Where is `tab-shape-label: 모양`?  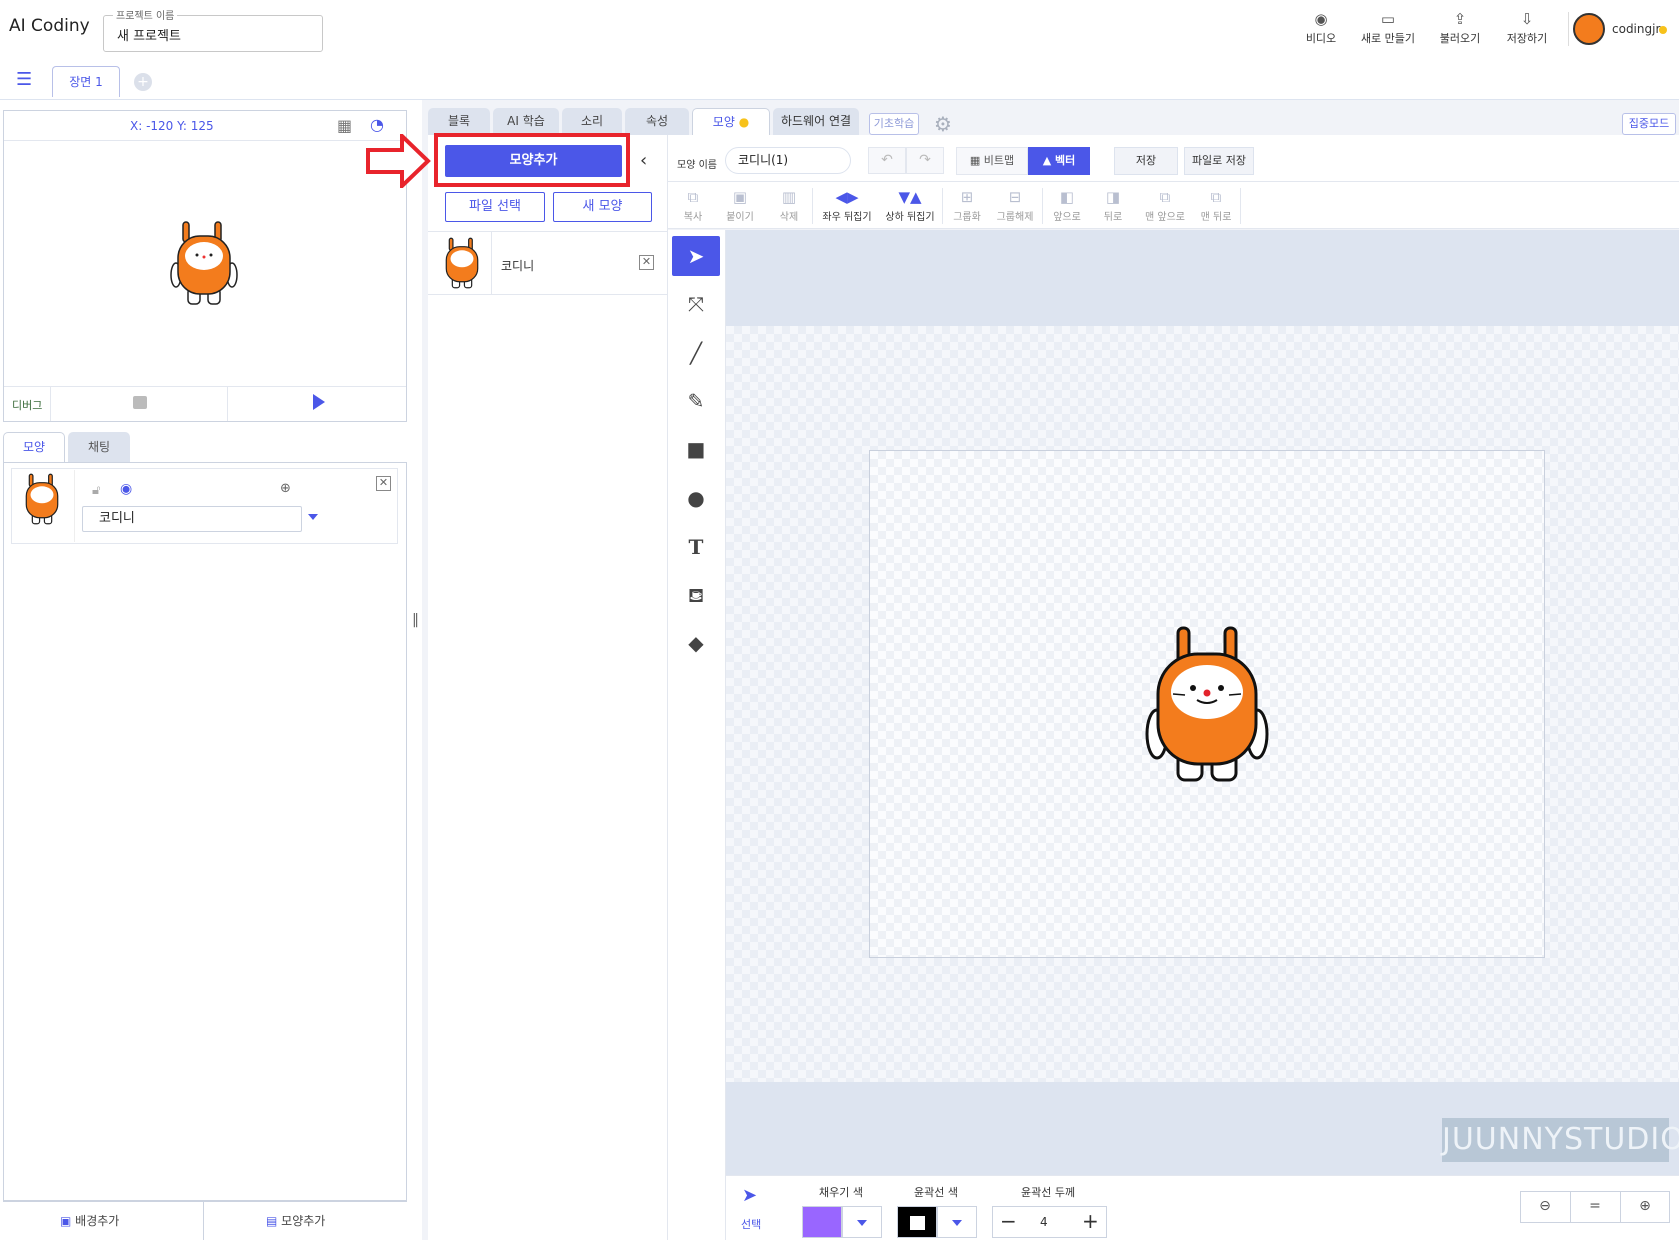
tab-shape-label: 모양 is located at coordinates (723, 122).